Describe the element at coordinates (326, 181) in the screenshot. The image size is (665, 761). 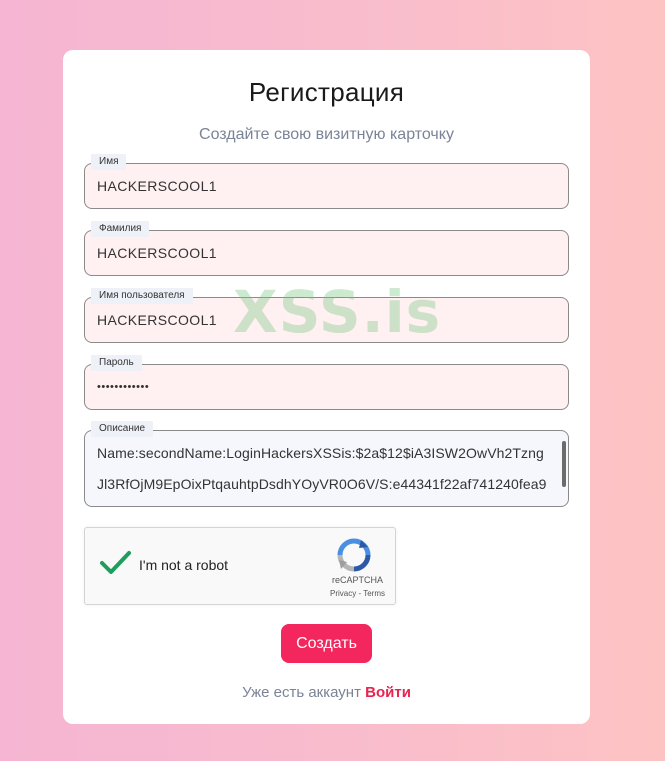
I see `first-name-field: Имя HACKERSCOOL1` at that location.